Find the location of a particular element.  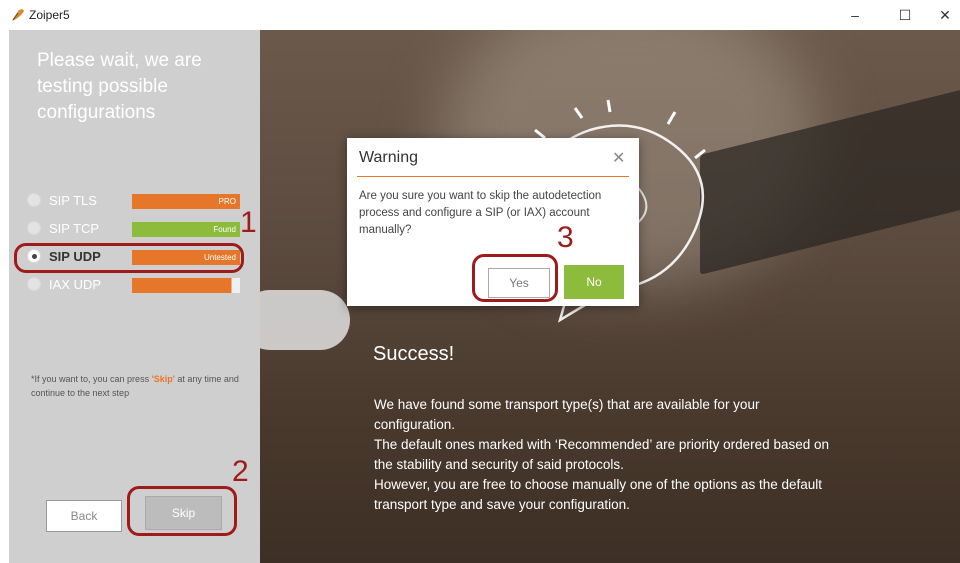

annotation-highlight-skip is located at coordinates (182, 511).